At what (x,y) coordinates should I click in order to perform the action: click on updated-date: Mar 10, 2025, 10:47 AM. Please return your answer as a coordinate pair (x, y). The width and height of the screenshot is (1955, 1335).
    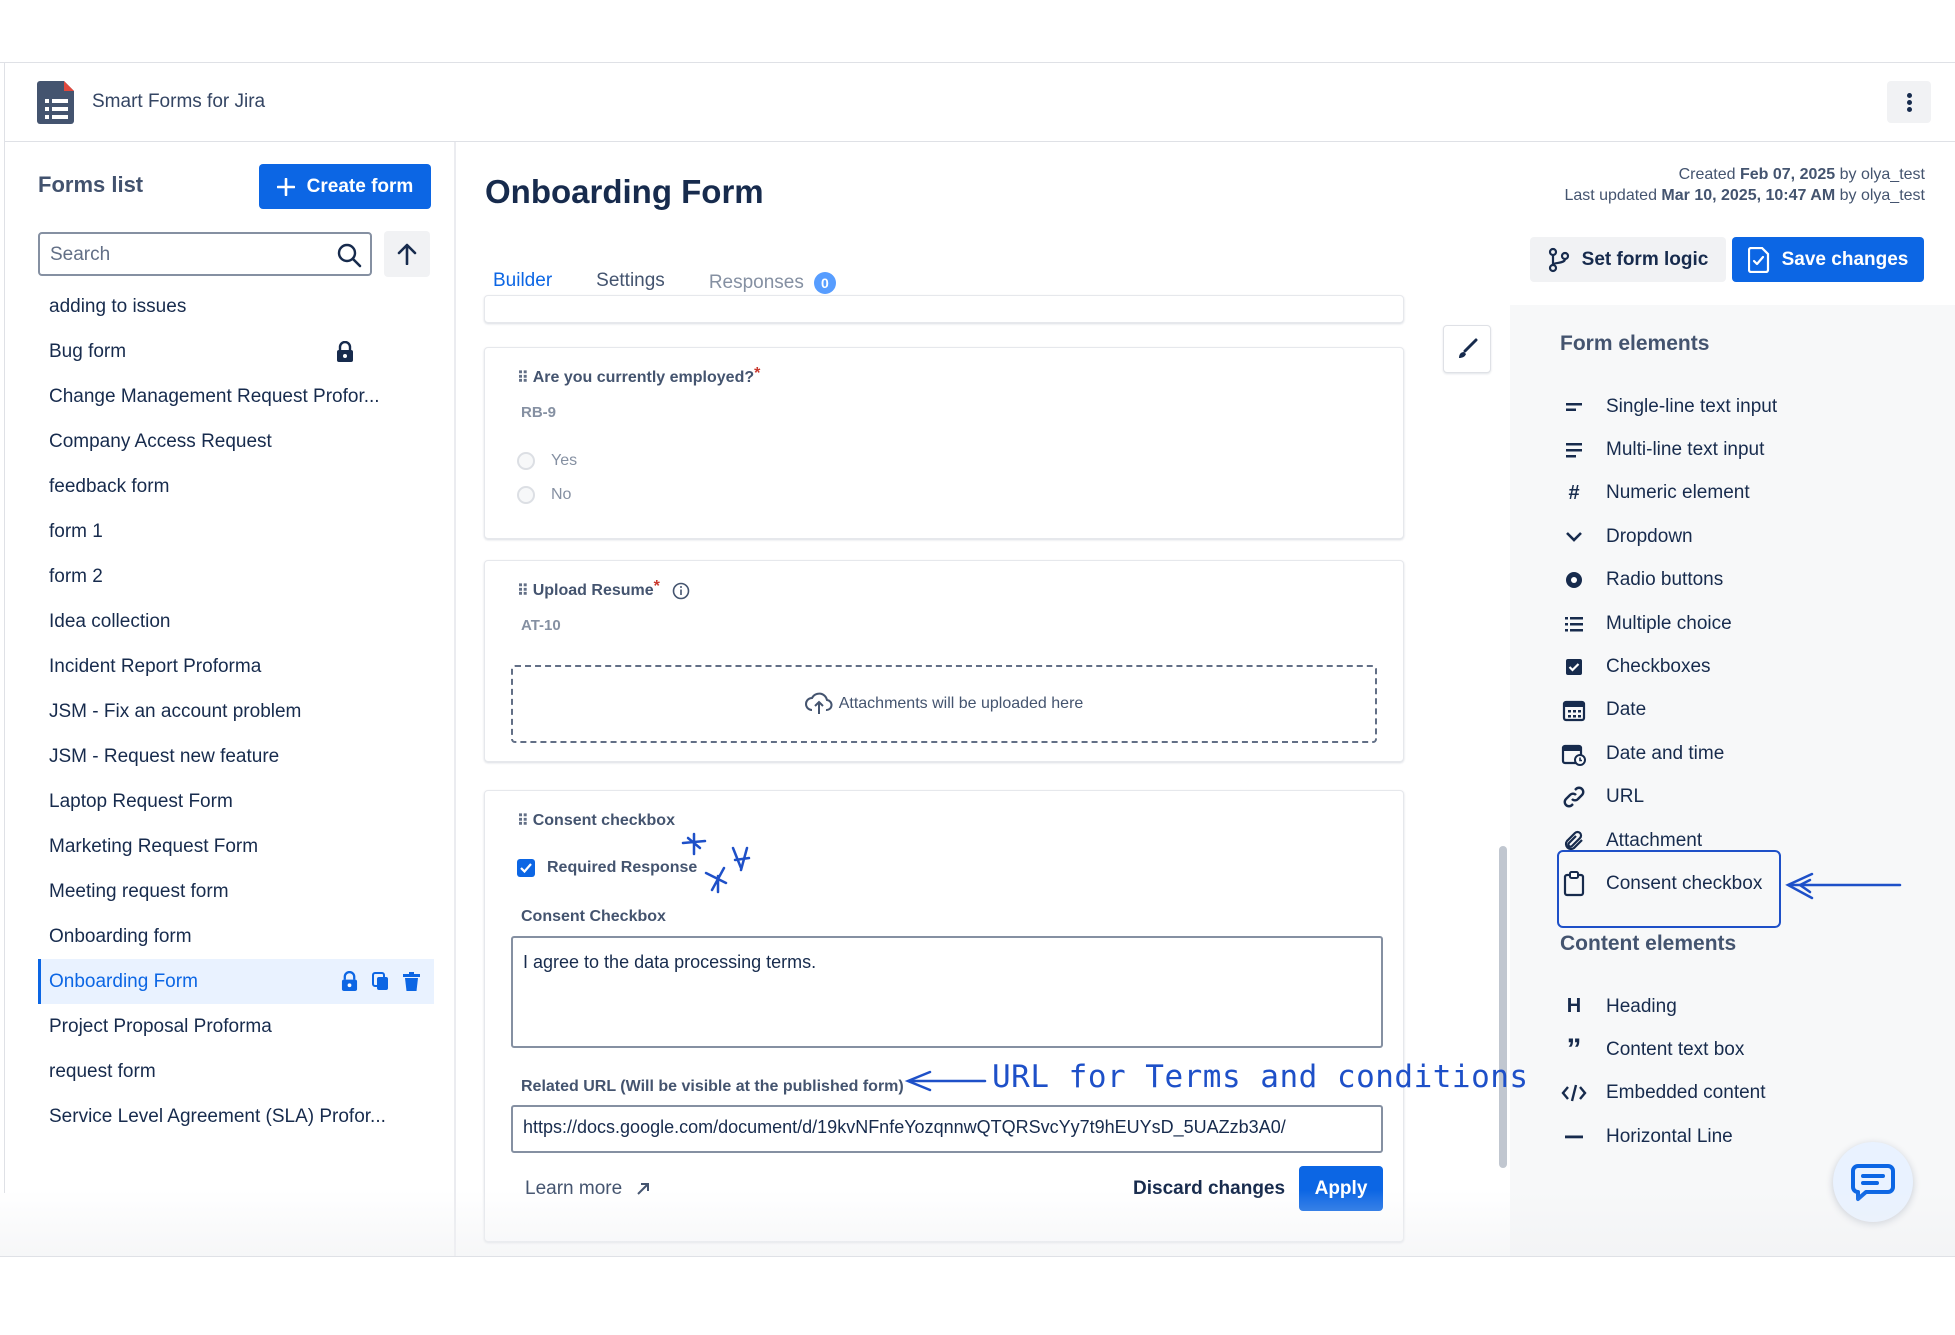
    Looking at the image, I should click on (1748, 195).